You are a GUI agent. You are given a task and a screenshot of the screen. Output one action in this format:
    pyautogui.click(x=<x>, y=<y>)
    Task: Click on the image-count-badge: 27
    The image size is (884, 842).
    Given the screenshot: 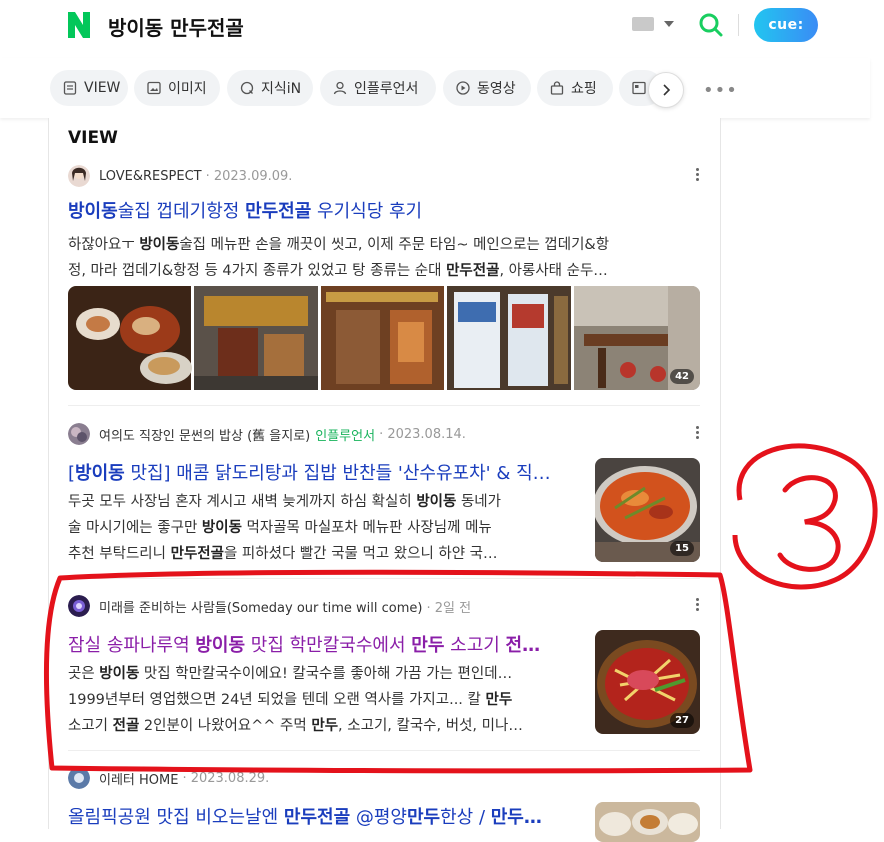 What is the action you would take?
    pyautogui.click(x=682, y=720)
    